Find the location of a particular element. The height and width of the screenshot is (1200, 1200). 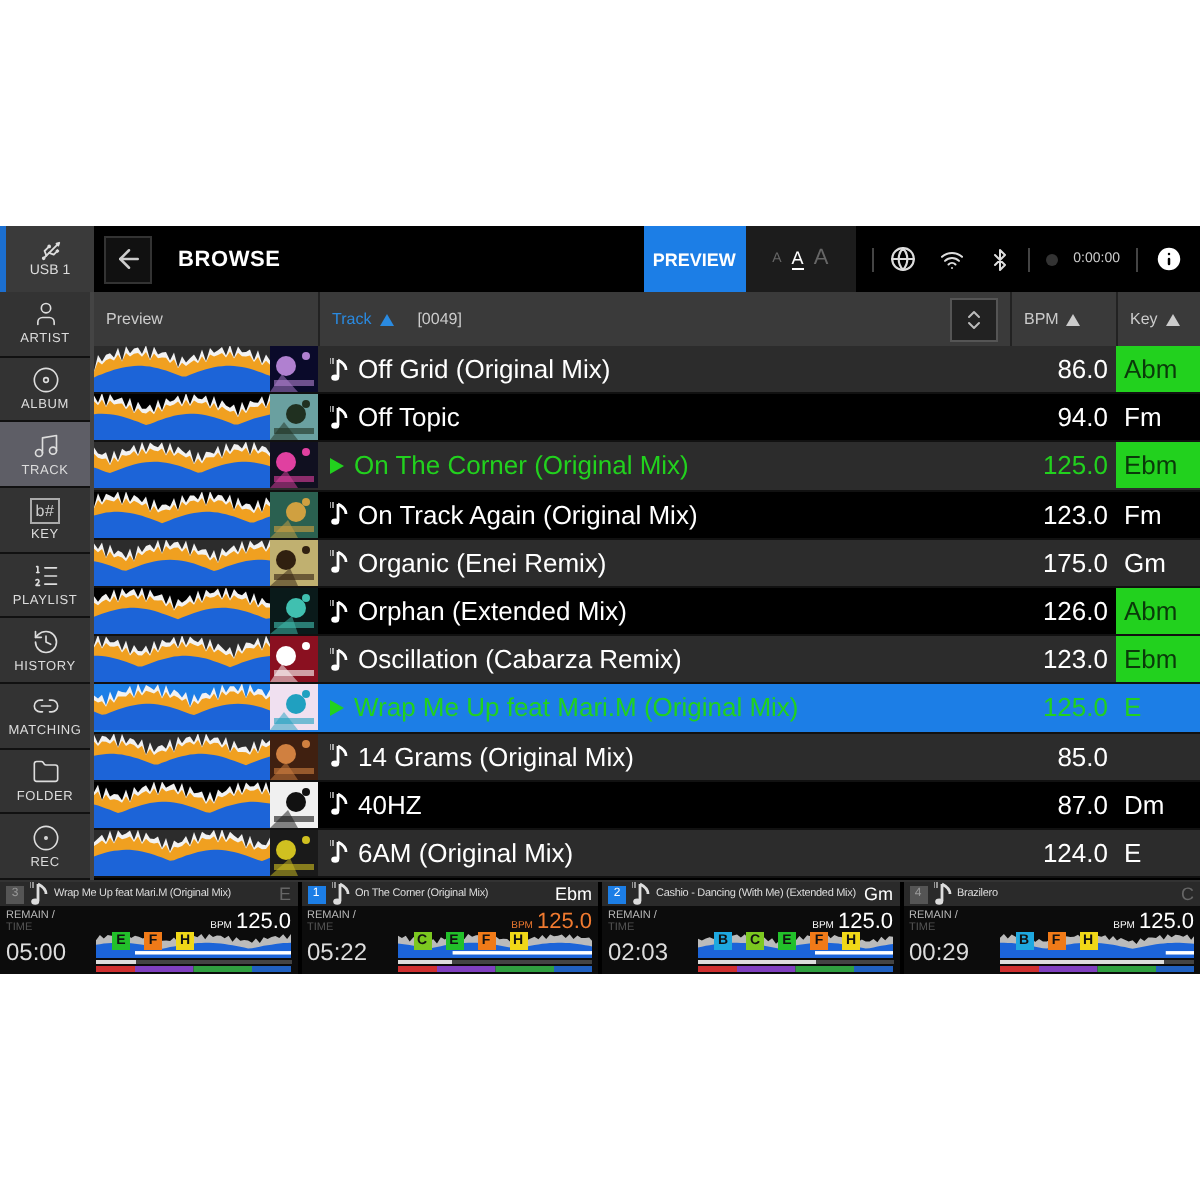

remaining-time: 00:29 is located at coordinates (940, 952).